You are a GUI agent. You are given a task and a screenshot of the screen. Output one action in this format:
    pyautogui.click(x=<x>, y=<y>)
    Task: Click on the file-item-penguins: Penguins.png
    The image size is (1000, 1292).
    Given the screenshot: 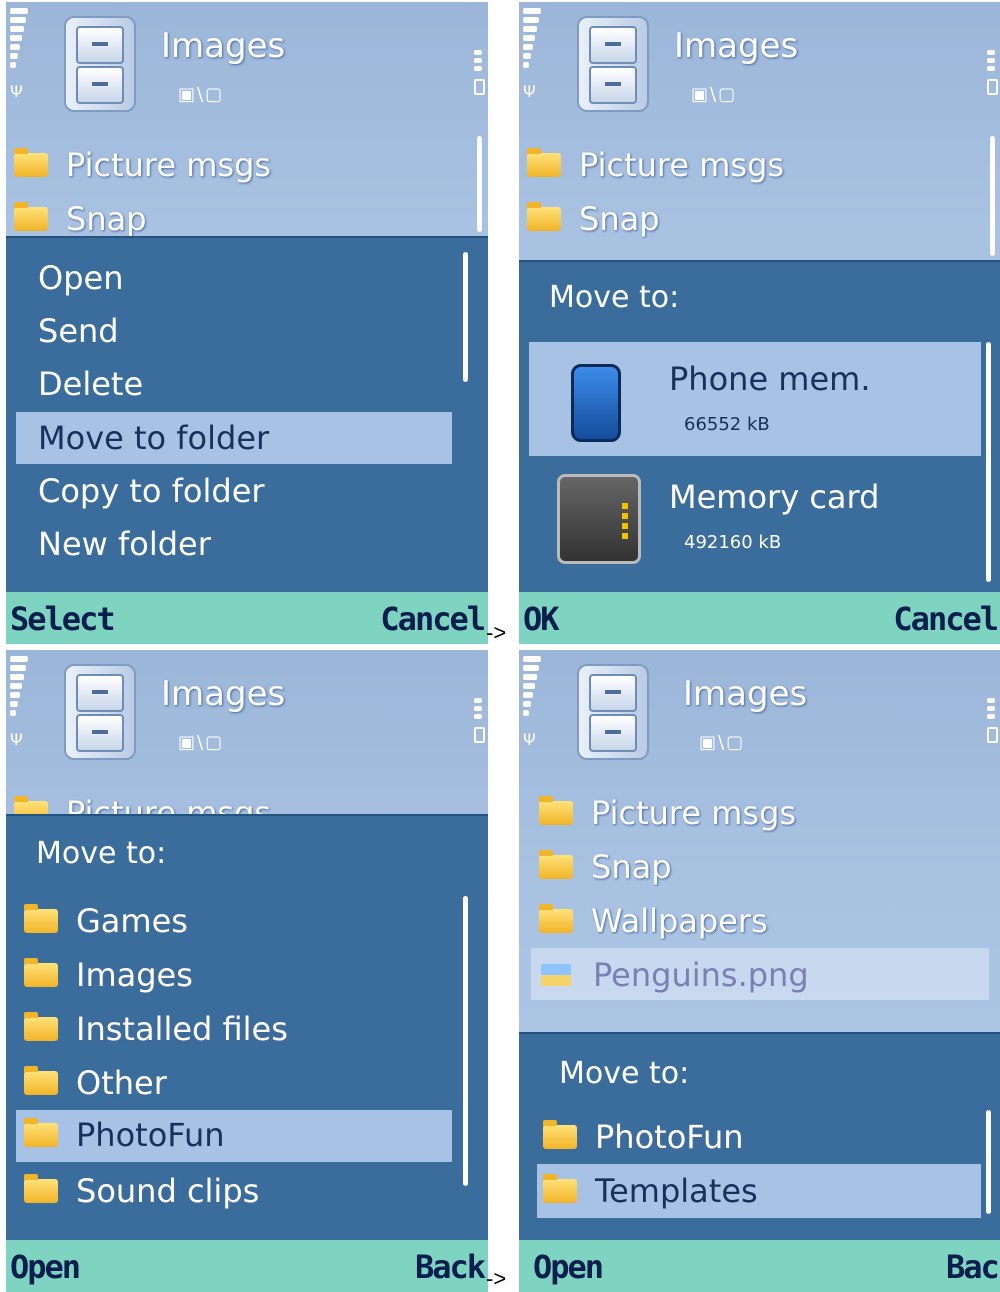 What is the action you would take?
    pyautogui.click(x=675, y=975)
    